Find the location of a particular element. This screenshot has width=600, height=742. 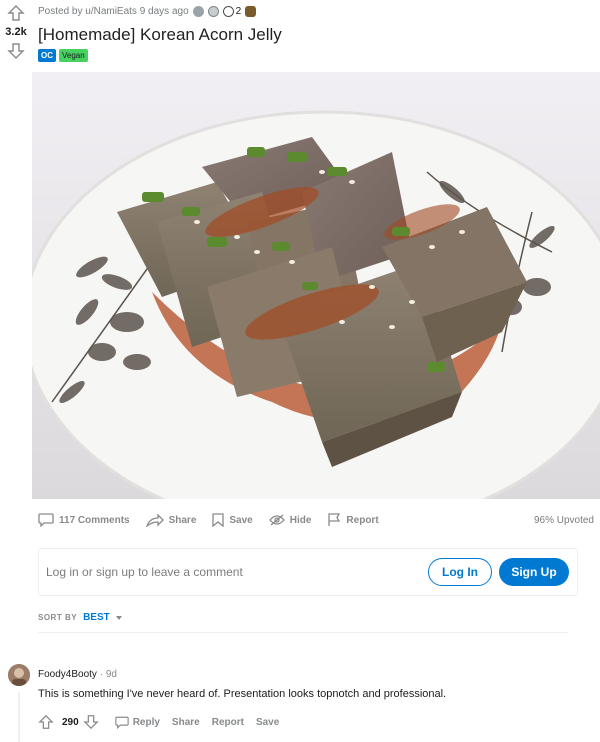

report-button: Report is located at coordinates (353, 520).